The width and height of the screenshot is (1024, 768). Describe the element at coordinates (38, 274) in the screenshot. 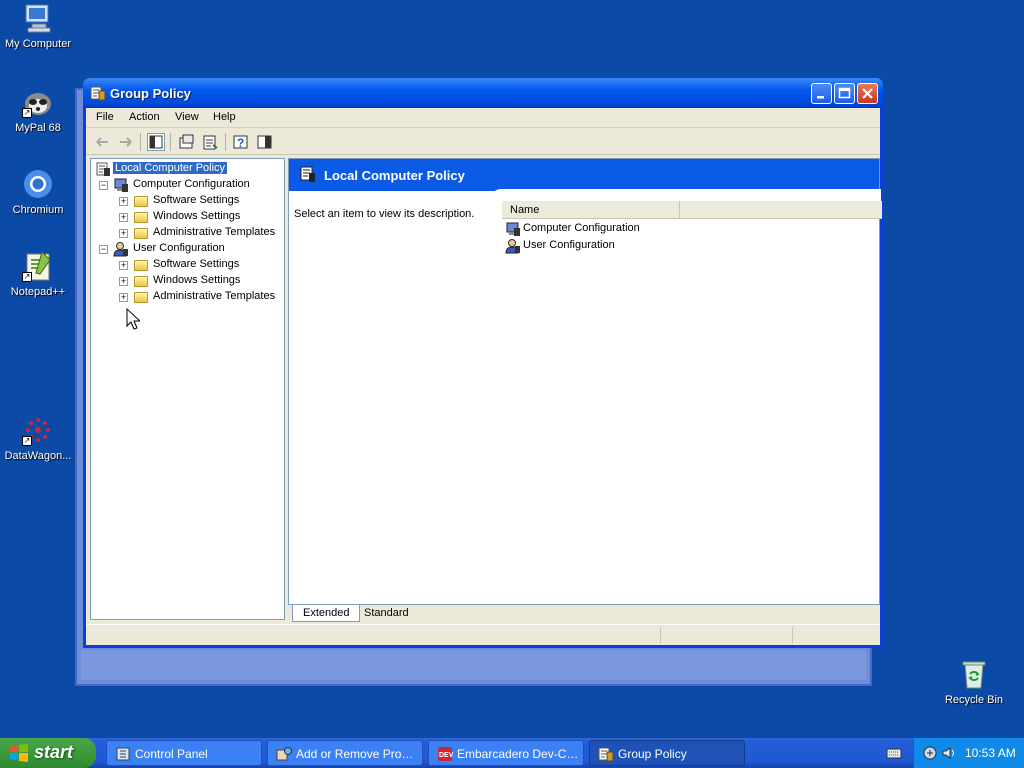

I see `desktop-icon-notepadpp: ↗ Notepad++` at that location.